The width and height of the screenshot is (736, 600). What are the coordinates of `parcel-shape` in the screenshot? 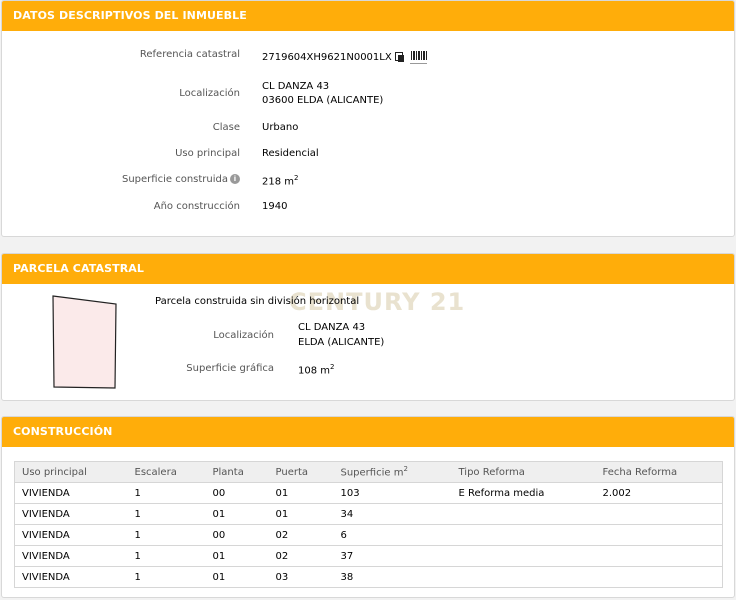 It's located at (84, 342).